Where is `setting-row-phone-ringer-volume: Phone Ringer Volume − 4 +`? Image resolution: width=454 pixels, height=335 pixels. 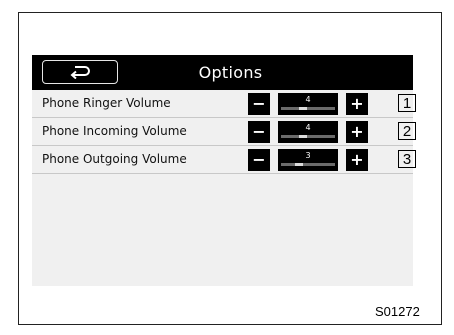
setting-row-phone-ringer-volume: Phone Ringer Volume − 4 + is located at coordinates (222, 104).